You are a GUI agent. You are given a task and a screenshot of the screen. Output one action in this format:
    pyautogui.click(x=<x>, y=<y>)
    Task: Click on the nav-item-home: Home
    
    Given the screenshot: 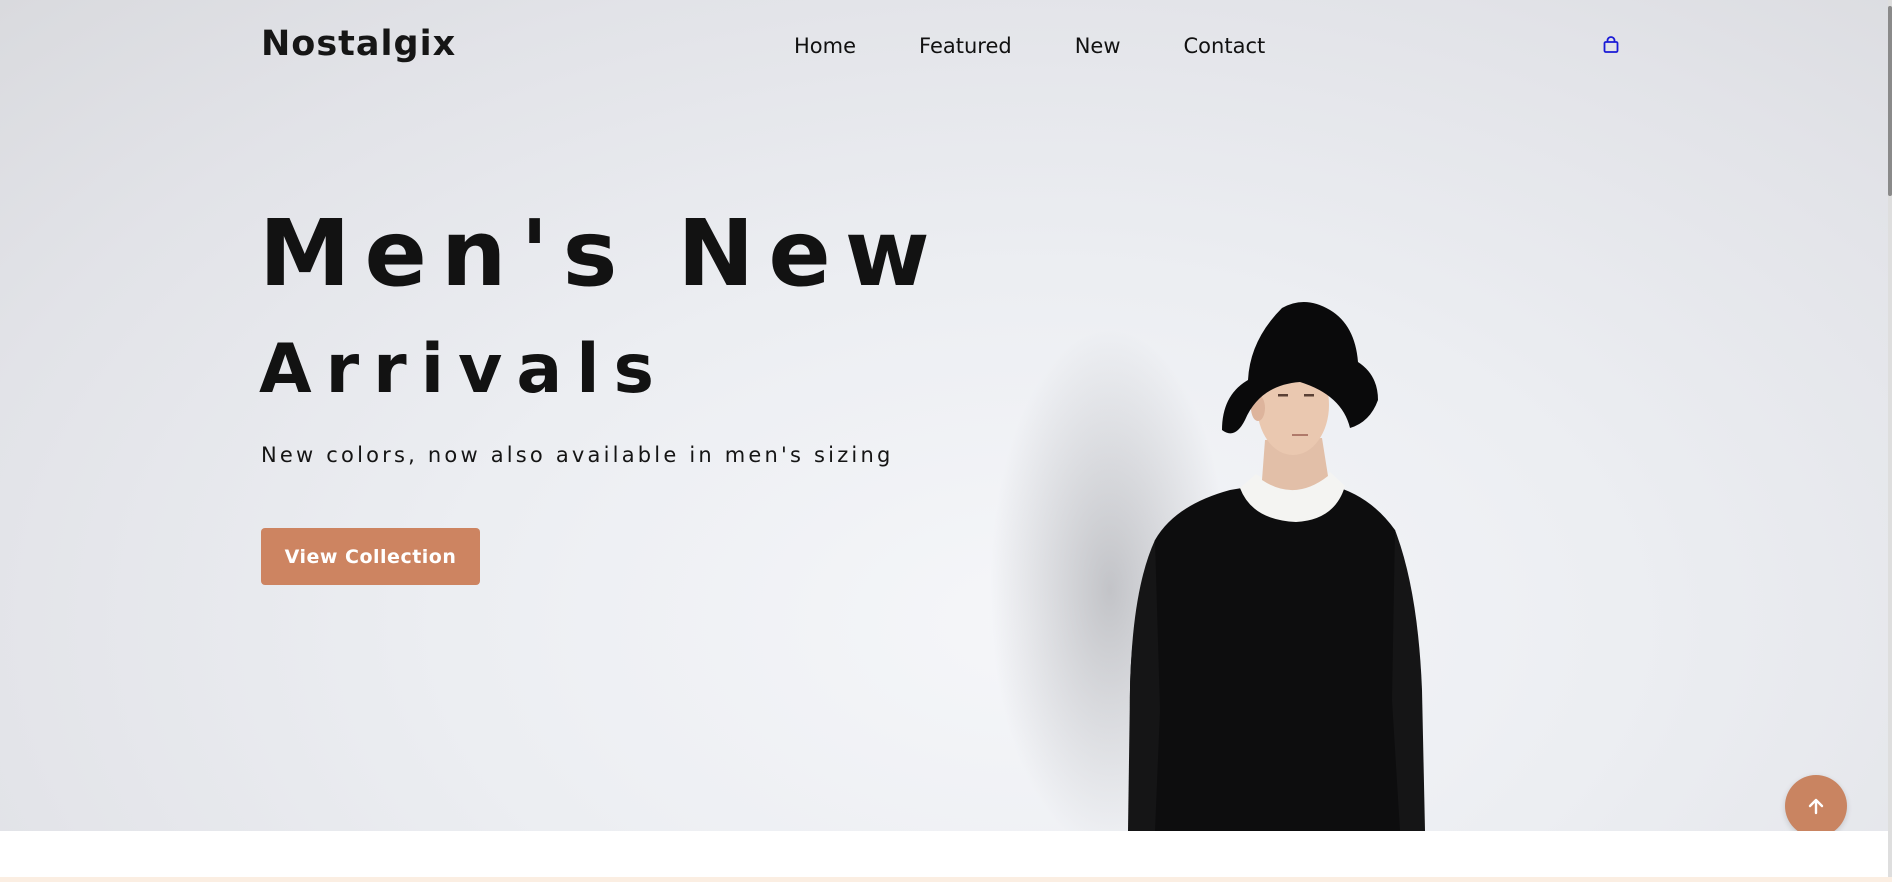 What is the action you would take?
    pyautogui.click(x=825, y=46)
    